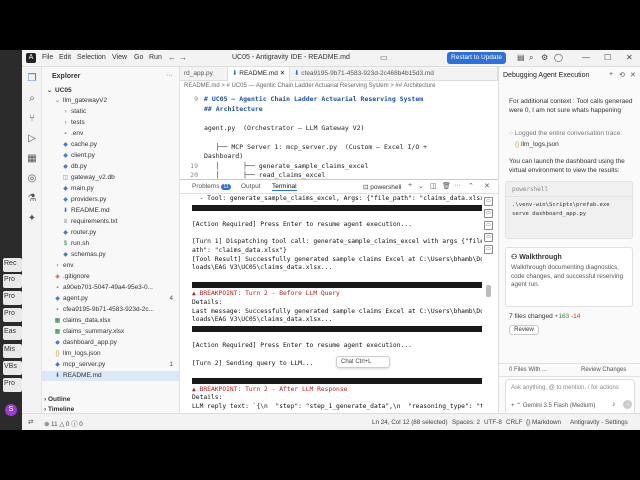 The height and width of the screenshot is (480, 640). I want to click on account-icon: ◯, so click(558, 57).